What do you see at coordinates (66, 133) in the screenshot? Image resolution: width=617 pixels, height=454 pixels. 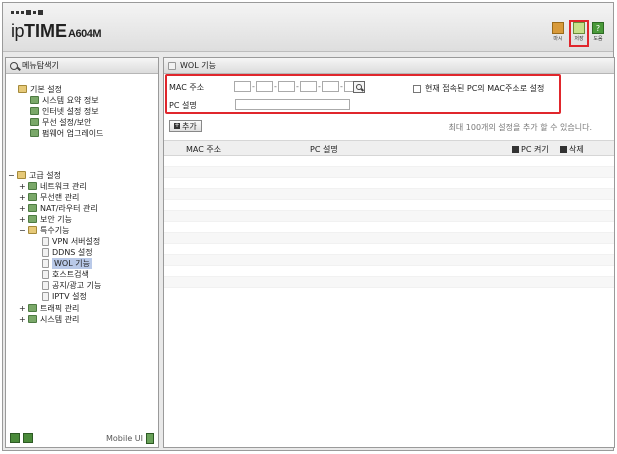 I see `tree-firmware-upgrade: 펌웨어 업그레이드` at bounding box center [66, 133].